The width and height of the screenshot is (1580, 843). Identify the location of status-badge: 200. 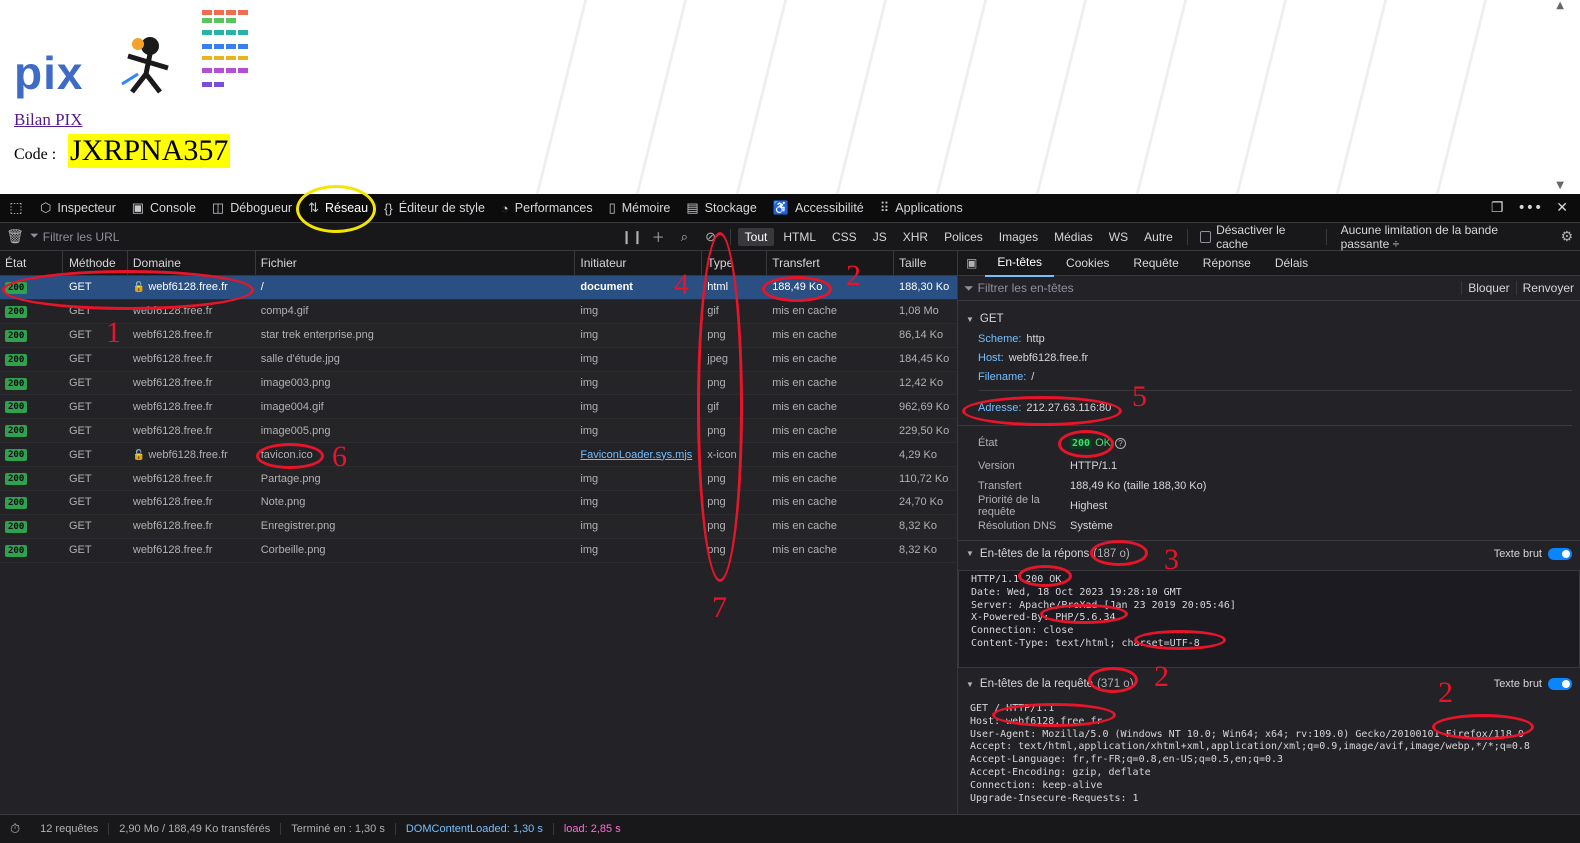
(1081, 443).